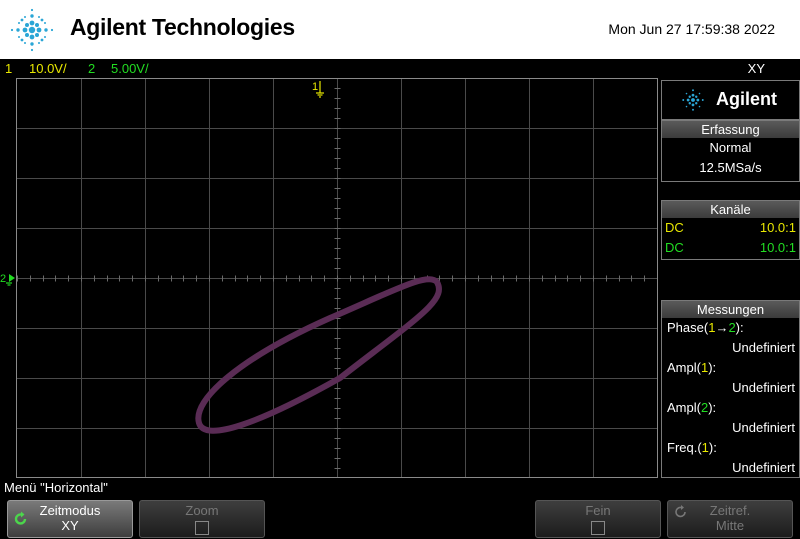  What do you see at coordinates (400, 68) in the screenshot?
I see `channel-status-bar: 1 10.0V/ 2 5.00V/ XY` at bounding box center [400, 68].